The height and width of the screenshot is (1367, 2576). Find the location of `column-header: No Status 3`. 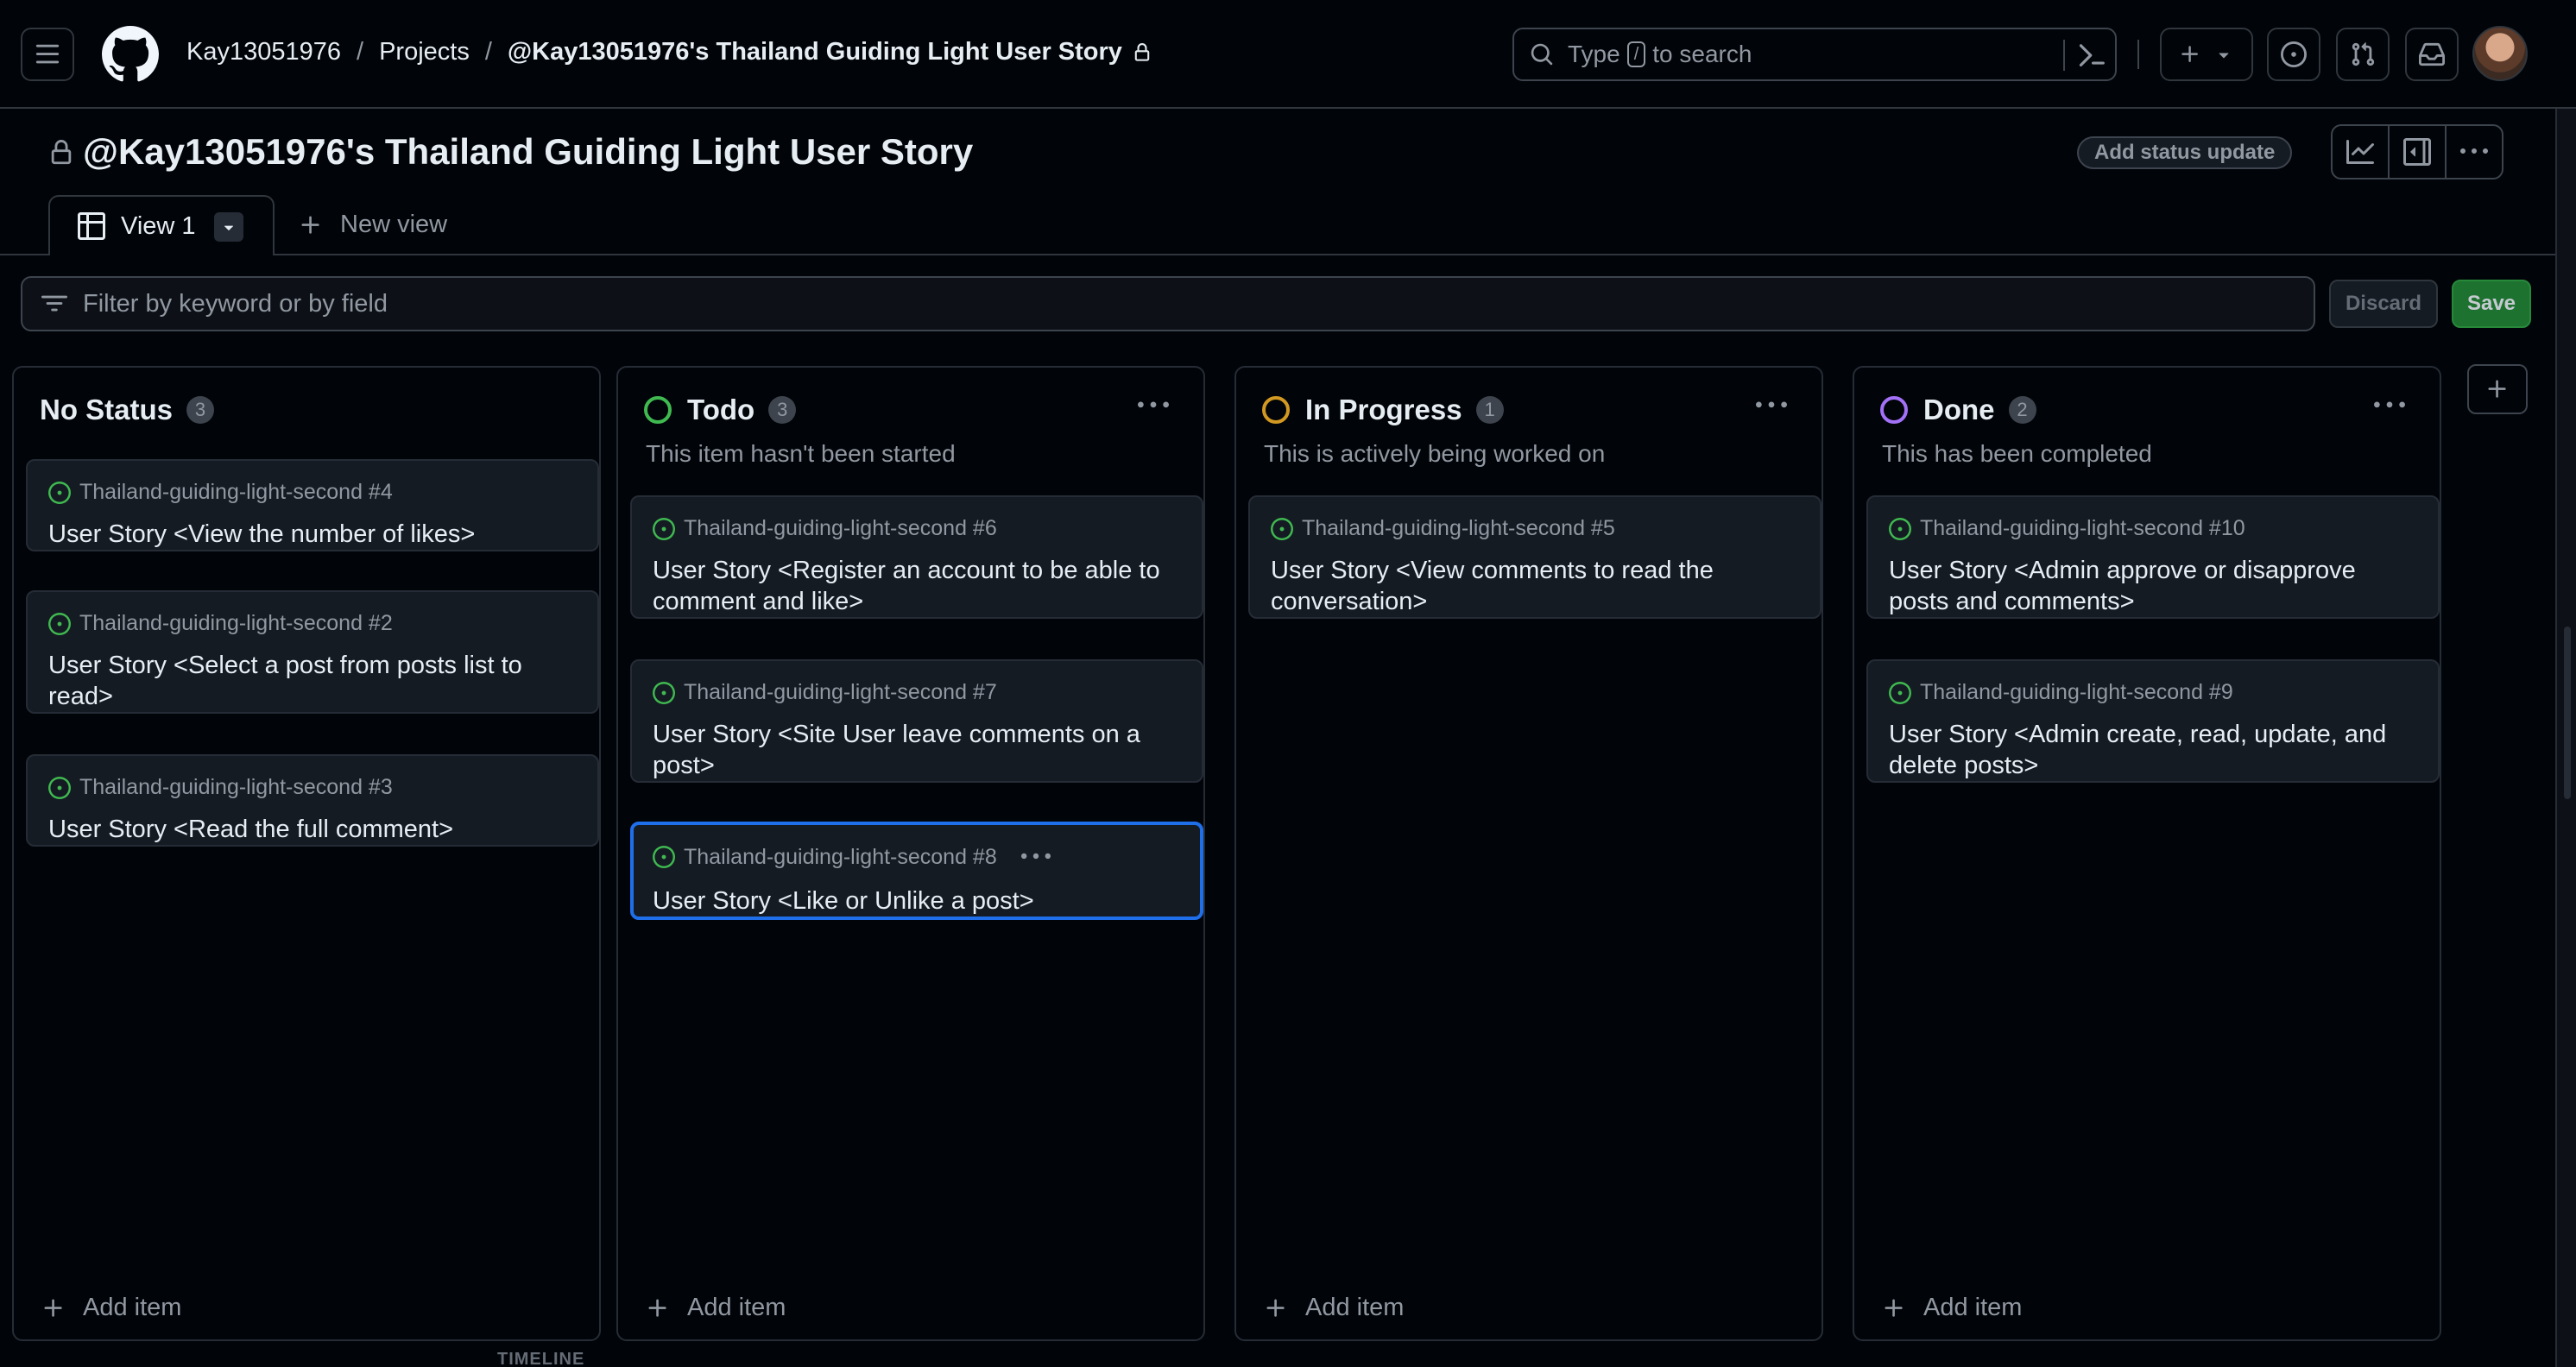

column-header: No Status 3 is located at coordinates (127, 410).